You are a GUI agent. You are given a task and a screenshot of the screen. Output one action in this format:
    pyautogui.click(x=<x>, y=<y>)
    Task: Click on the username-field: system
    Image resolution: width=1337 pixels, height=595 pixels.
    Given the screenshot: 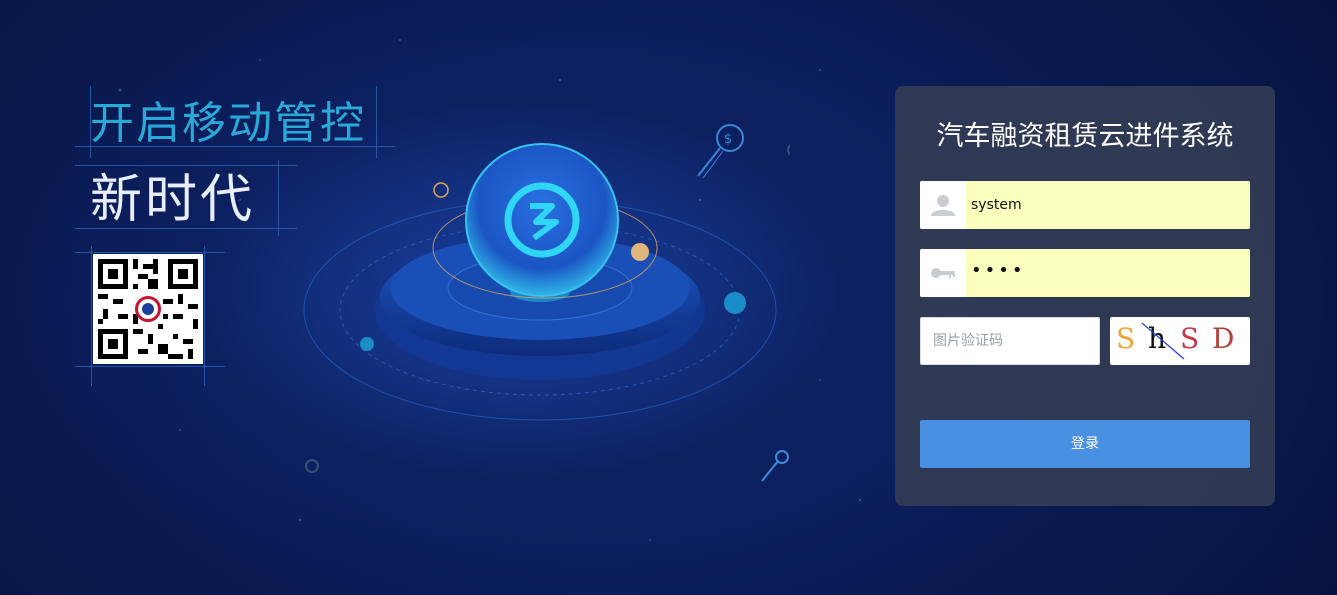 What is the action you would take?
    pyautogui.click(x=1085, y=205)
    